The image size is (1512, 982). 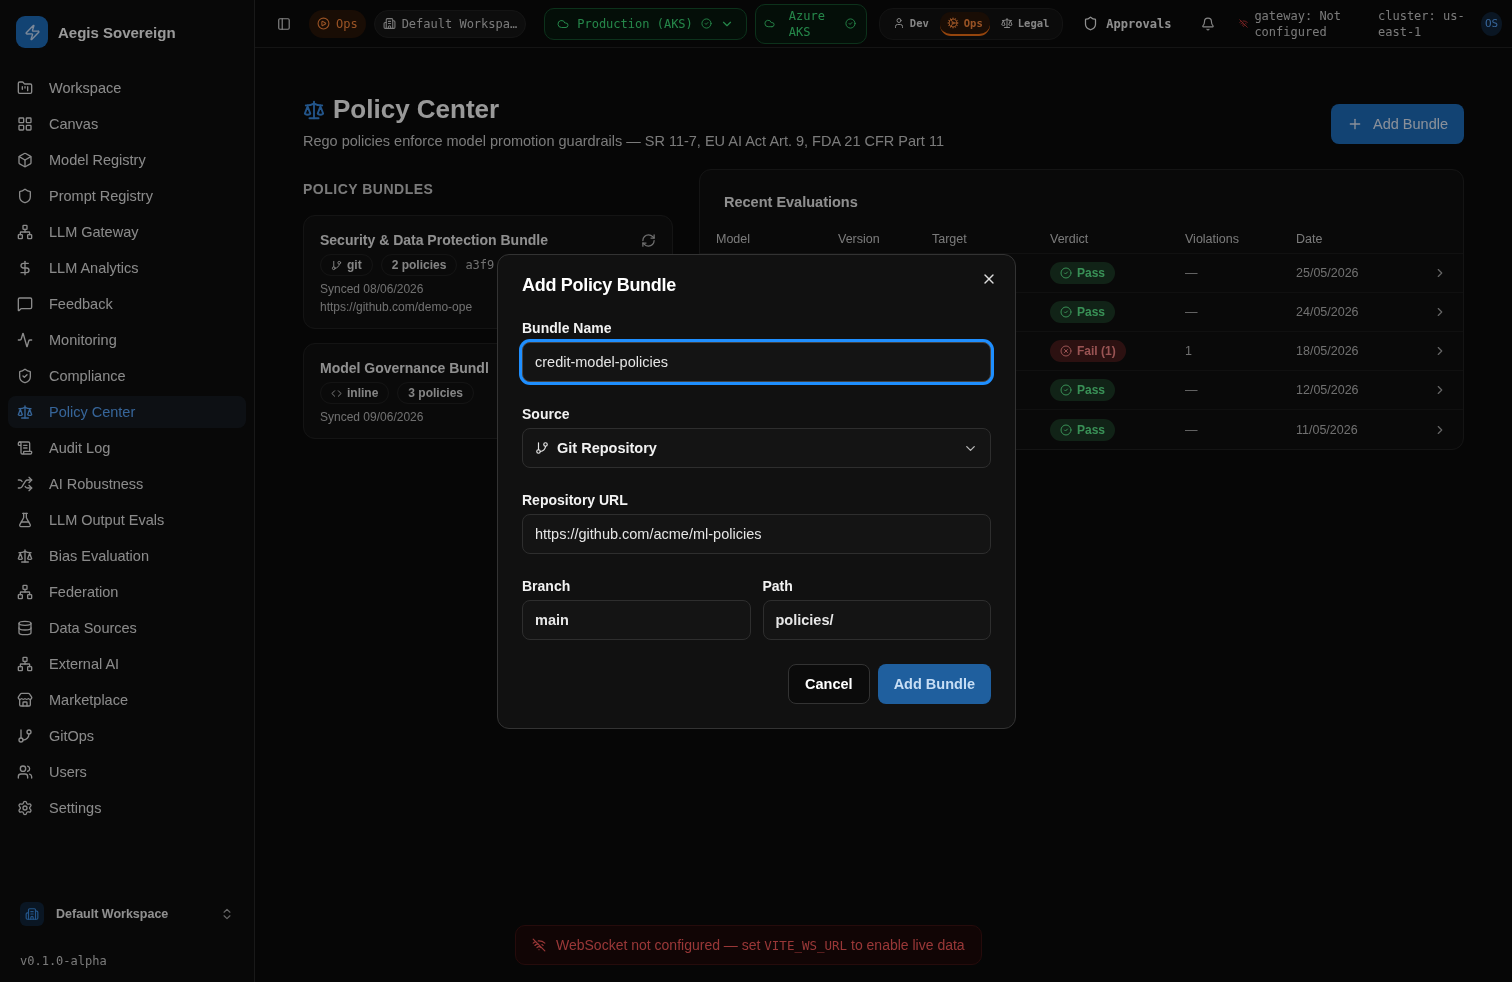 I want to click on table-cell: 11/05/2026, so click(x=1327, y=429).